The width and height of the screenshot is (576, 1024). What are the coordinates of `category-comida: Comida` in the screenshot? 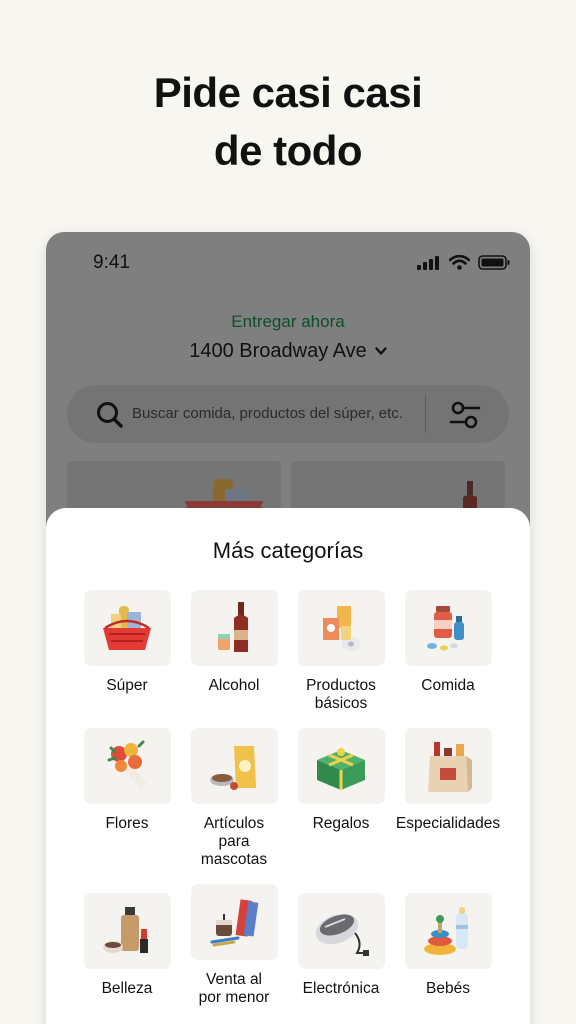 It's located at (448, 642).